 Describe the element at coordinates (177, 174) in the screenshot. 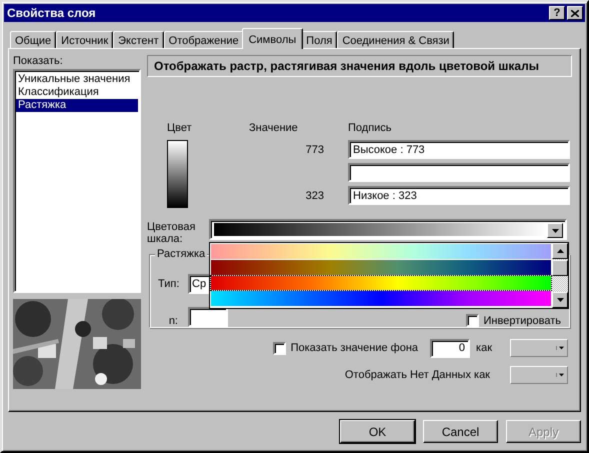

I see `color-gradient-bar` at that location.